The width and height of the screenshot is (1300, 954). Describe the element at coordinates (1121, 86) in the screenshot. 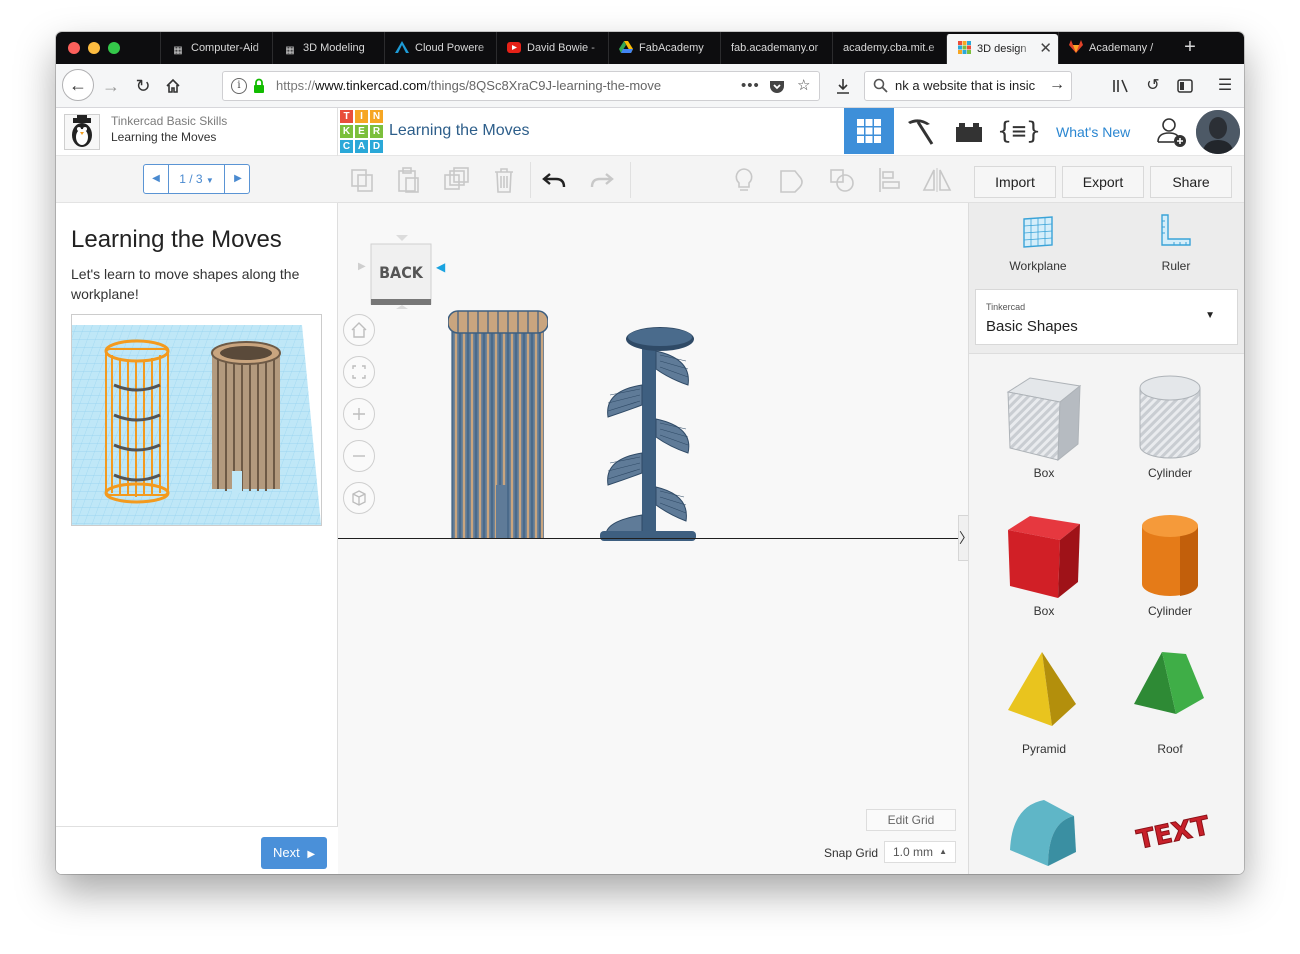

I see `library-icon` at that location.